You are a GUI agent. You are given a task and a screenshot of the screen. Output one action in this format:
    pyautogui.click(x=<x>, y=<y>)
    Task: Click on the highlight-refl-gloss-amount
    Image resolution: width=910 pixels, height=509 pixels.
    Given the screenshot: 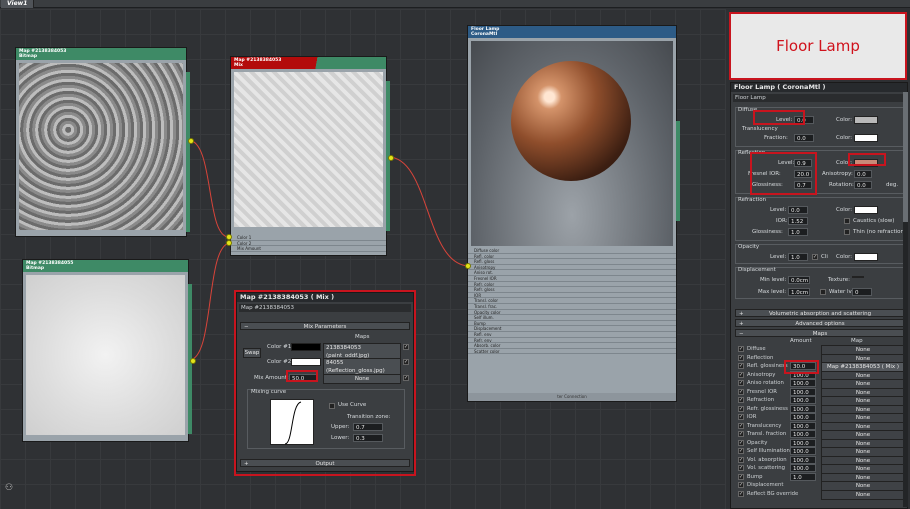 What is the action you would take?
    pyautogui.click(x=801, y=367)
    